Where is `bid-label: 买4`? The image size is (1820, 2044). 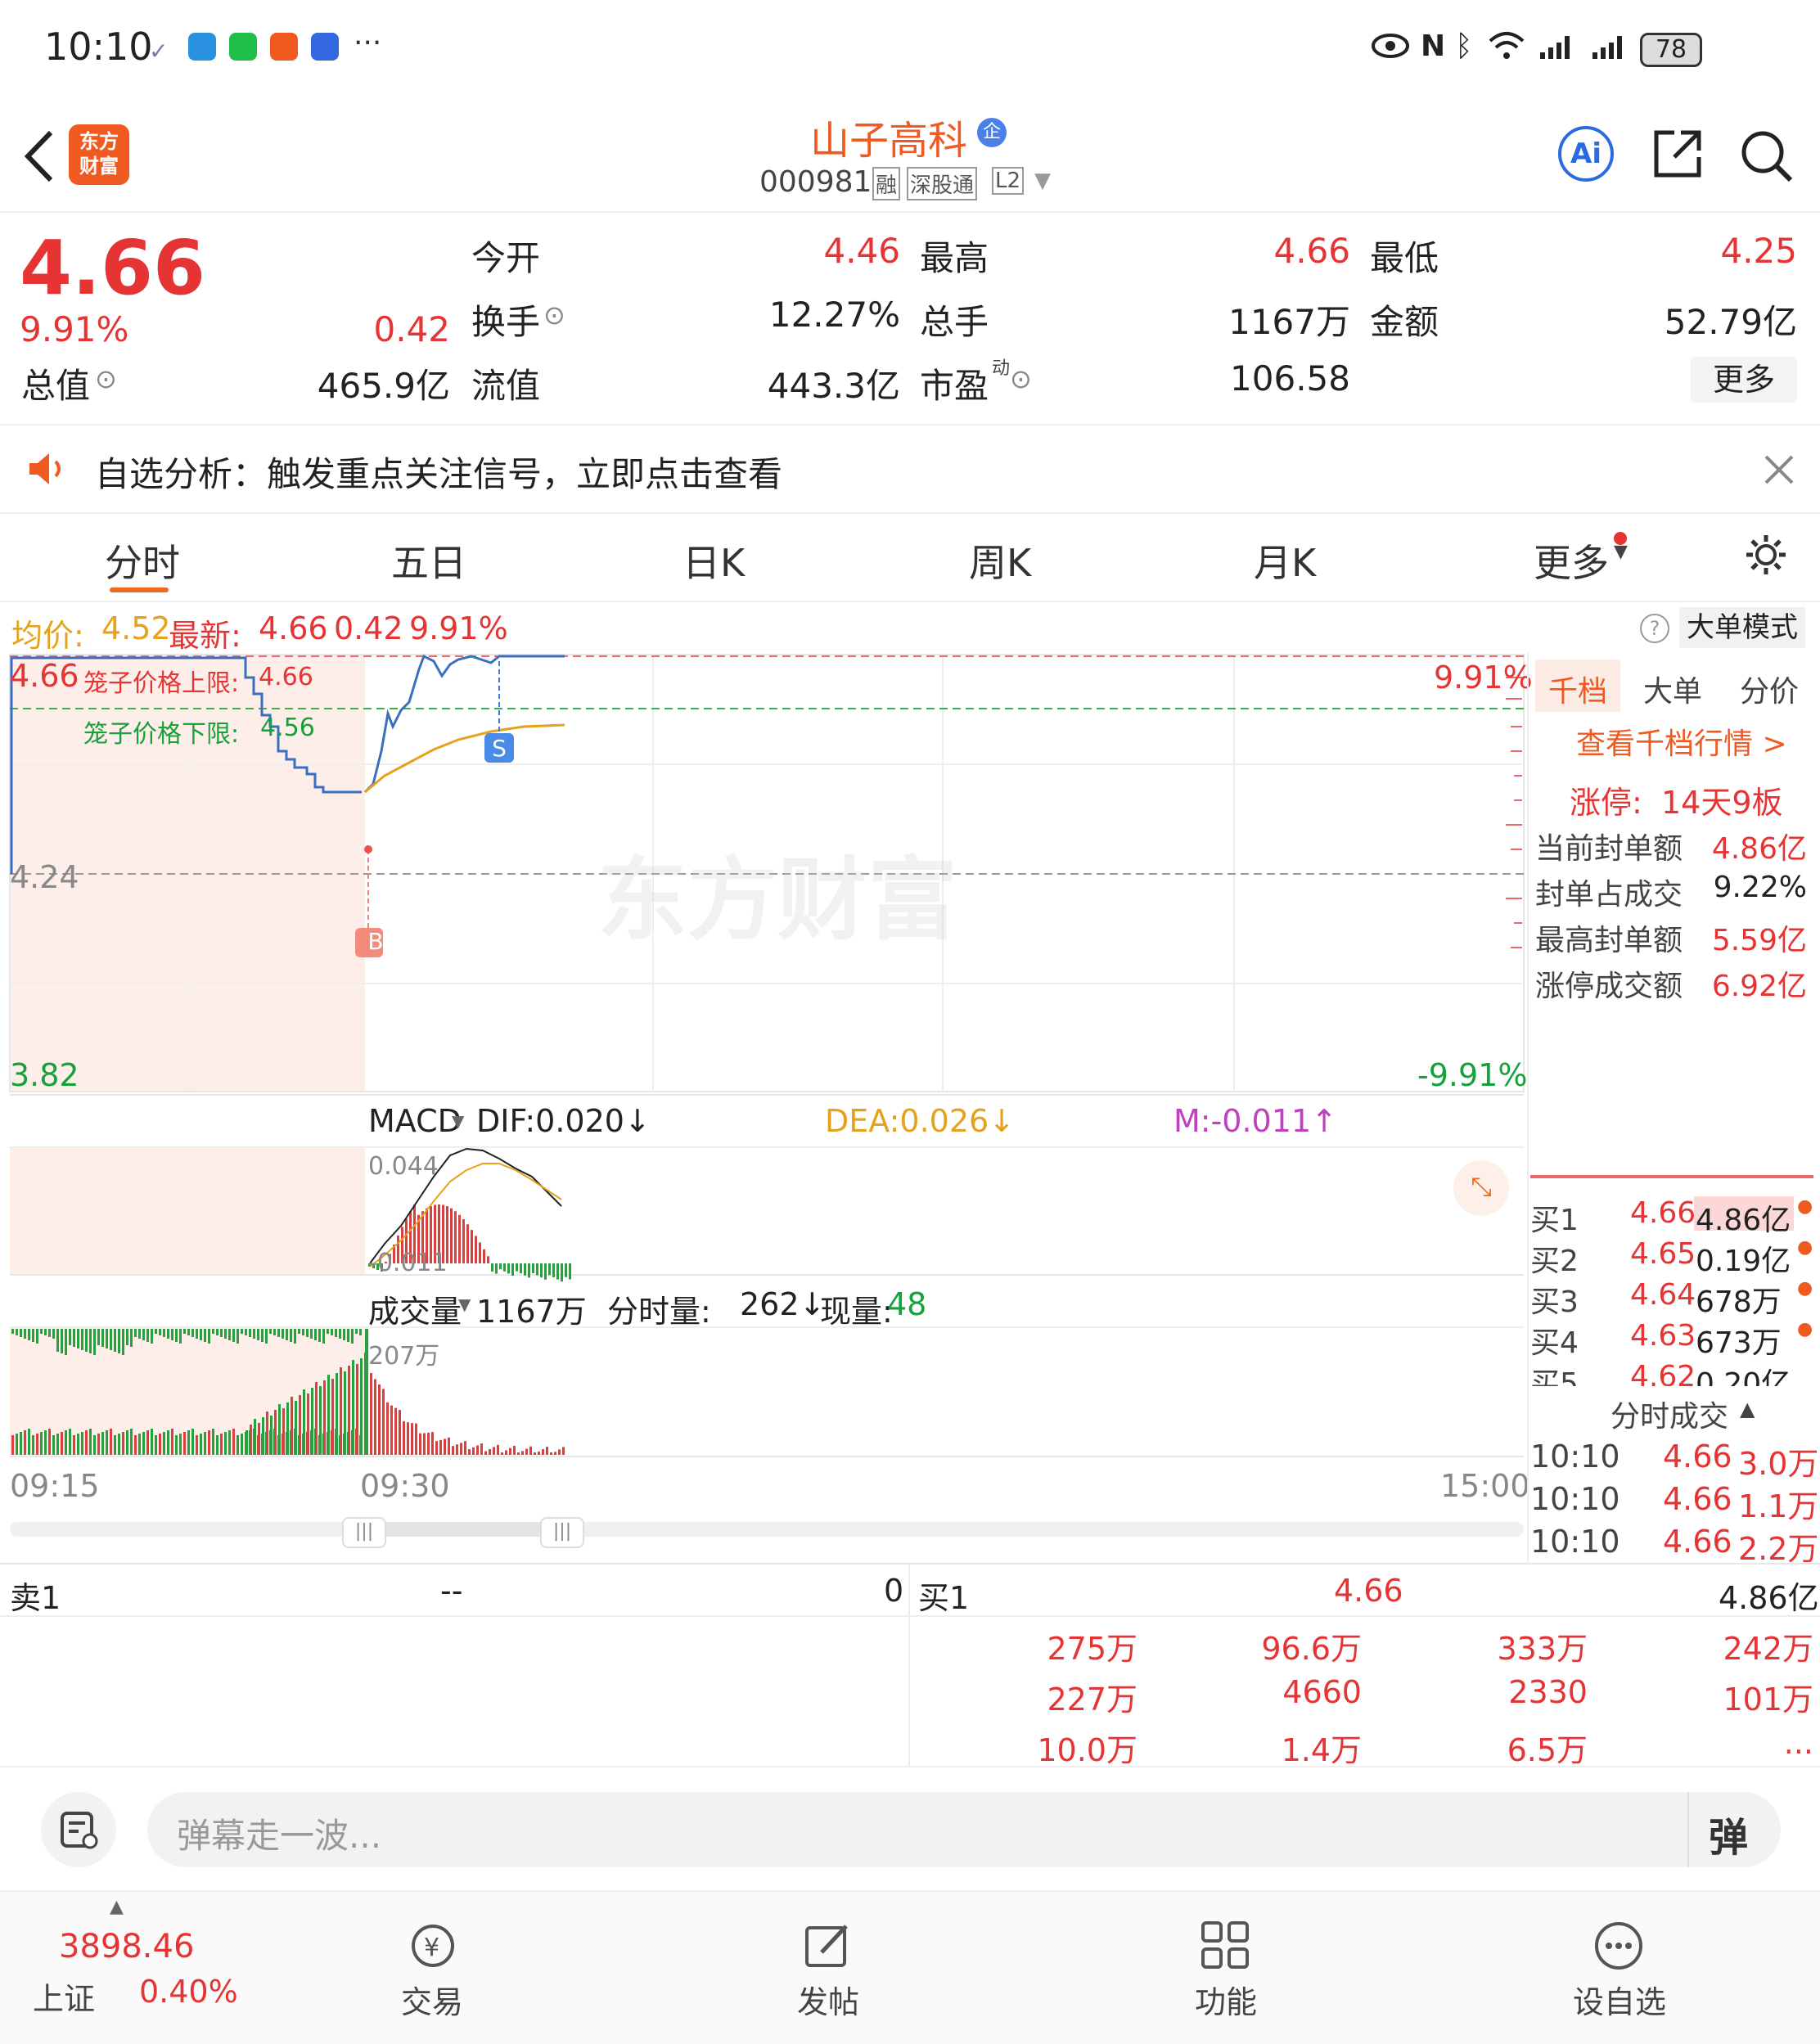
bid-label: 买4 is located at coordinates (1555, 1343).